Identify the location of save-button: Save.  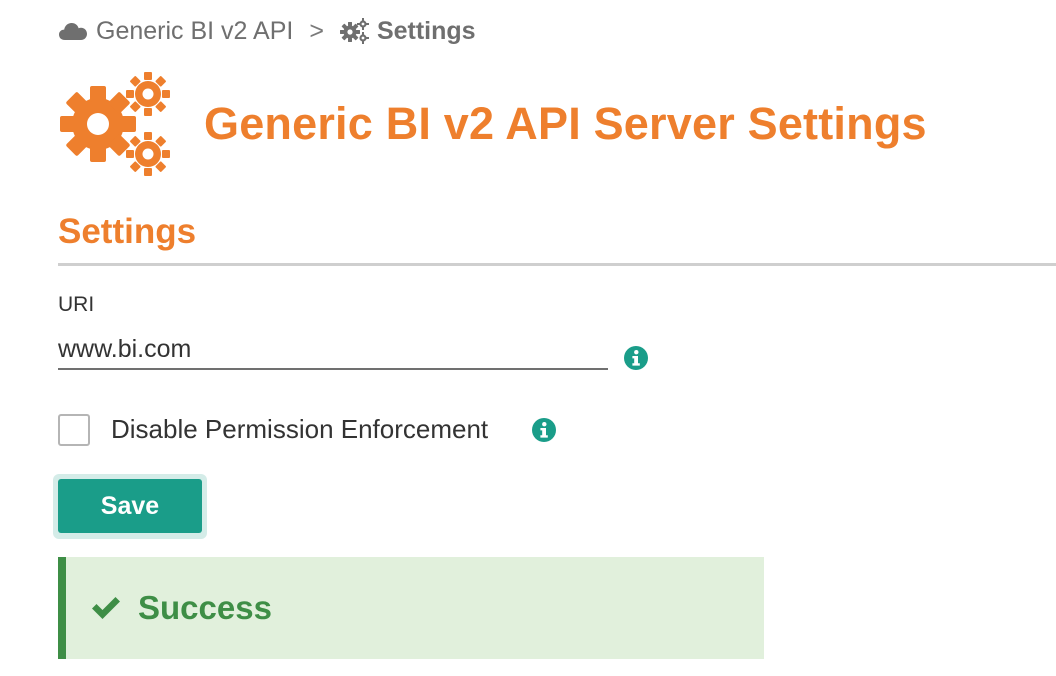
(130, 506).